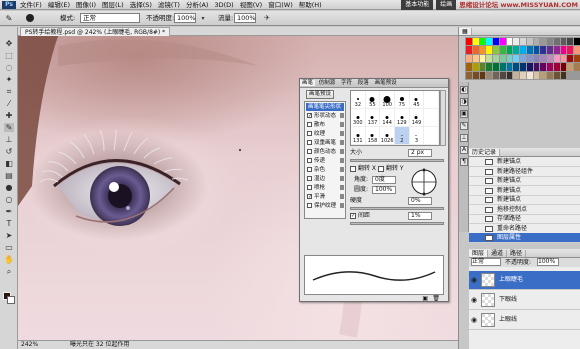 This screenshot has height=349, width=580. What do you see at coordinates (325, 125) in the screenshot?
I see `brush-option-row: 散布` at bounding box center [325, 125].